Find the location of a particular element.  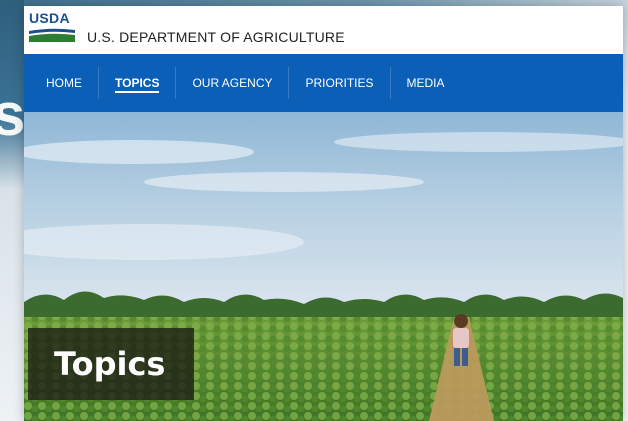

main-navigation: HOME TOPICS OUR AGENCY PRIORITIES MEDIA is located at coordinates (323, 83).